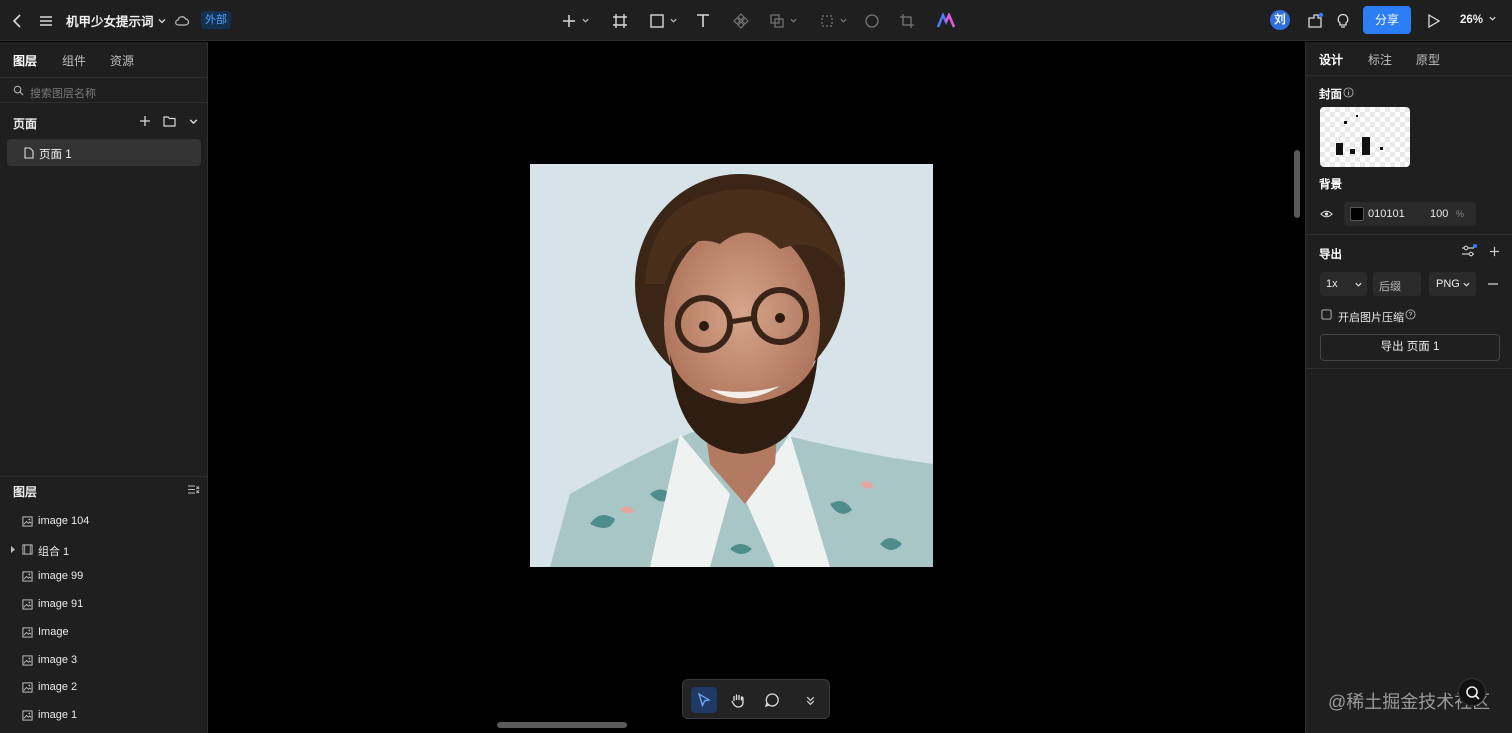  What do you see at coordinates (1408, 387) in the screenshot?
I see `right-panel: 设计 标注 原型 封面 背景 010101 100 % 导出 1x 后缀 PNG` at bounding box center [1408, 387].